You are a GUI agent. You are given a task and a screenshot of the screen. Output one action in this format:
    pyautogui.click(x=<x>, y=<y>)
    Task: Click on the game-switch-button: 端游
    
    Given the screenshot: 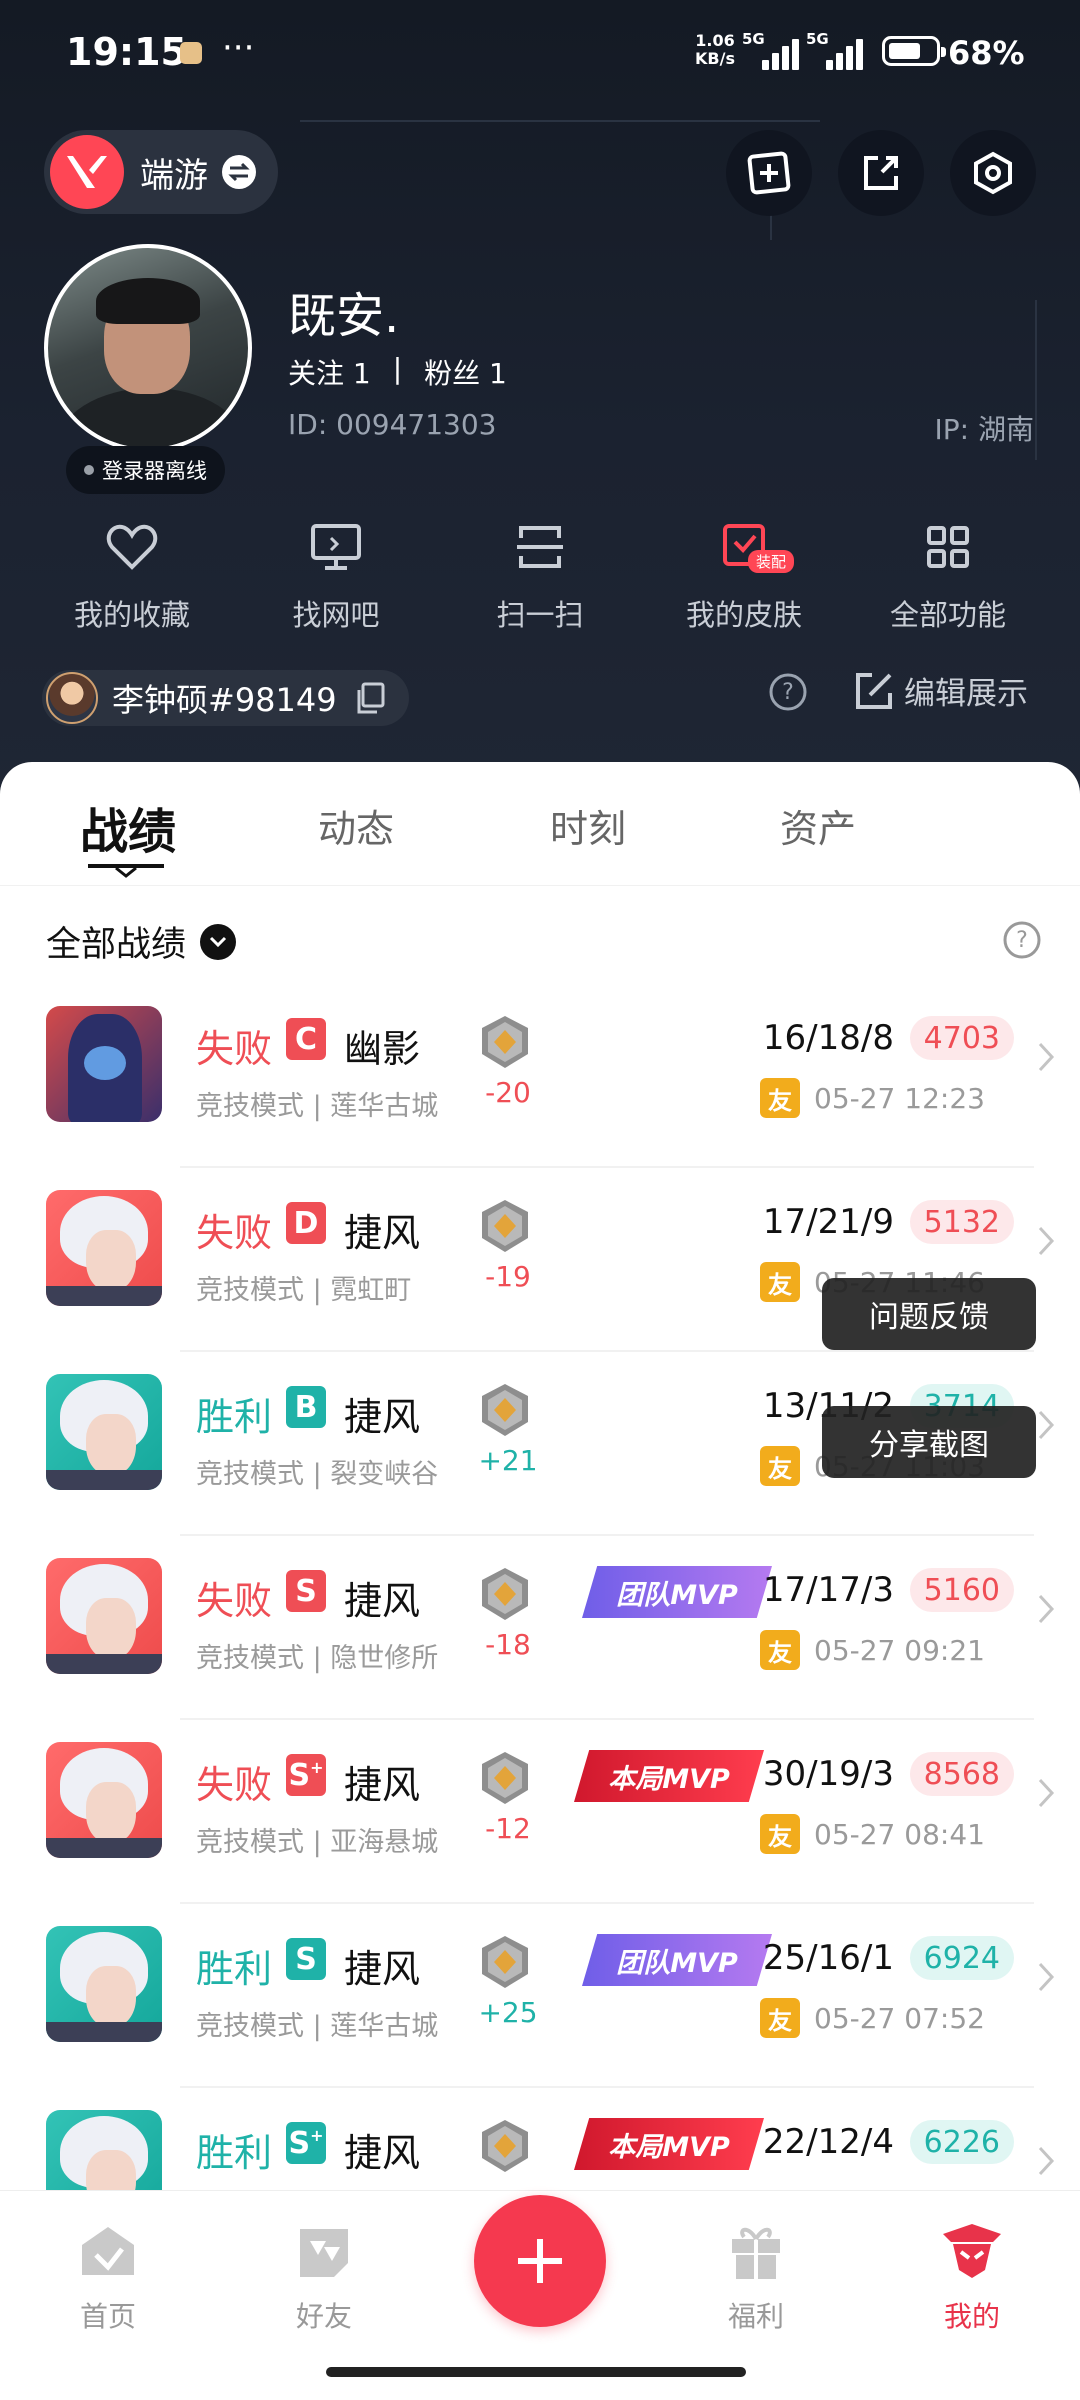 What is the action you would take?
    pyautogui.click(x=161, y=172)
    